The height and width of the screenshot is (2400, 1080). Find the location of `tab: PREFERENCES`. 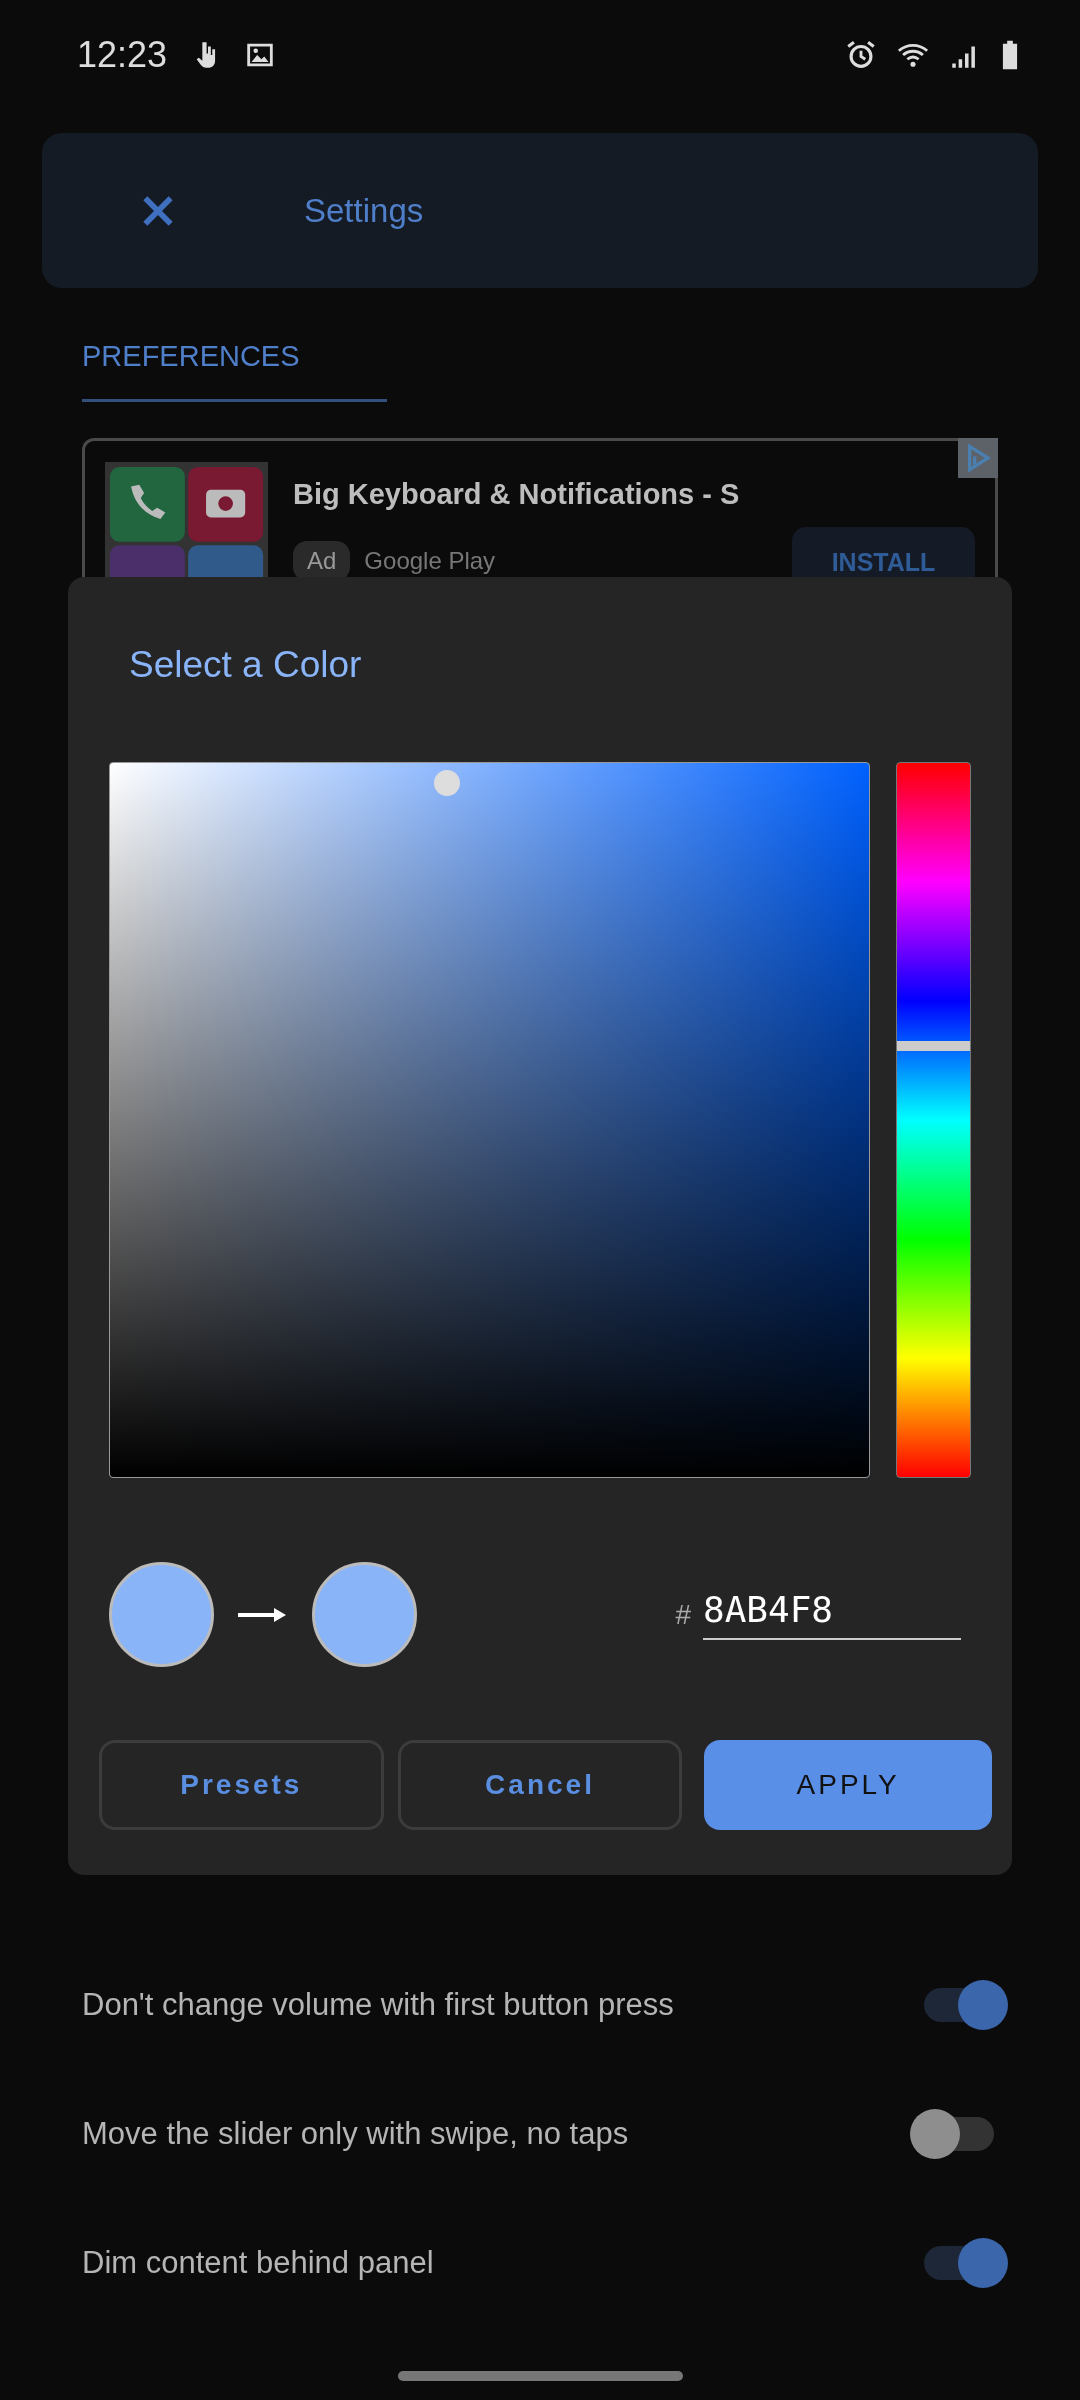

tab: PREFERENCES is located at coordinates (234, 363).